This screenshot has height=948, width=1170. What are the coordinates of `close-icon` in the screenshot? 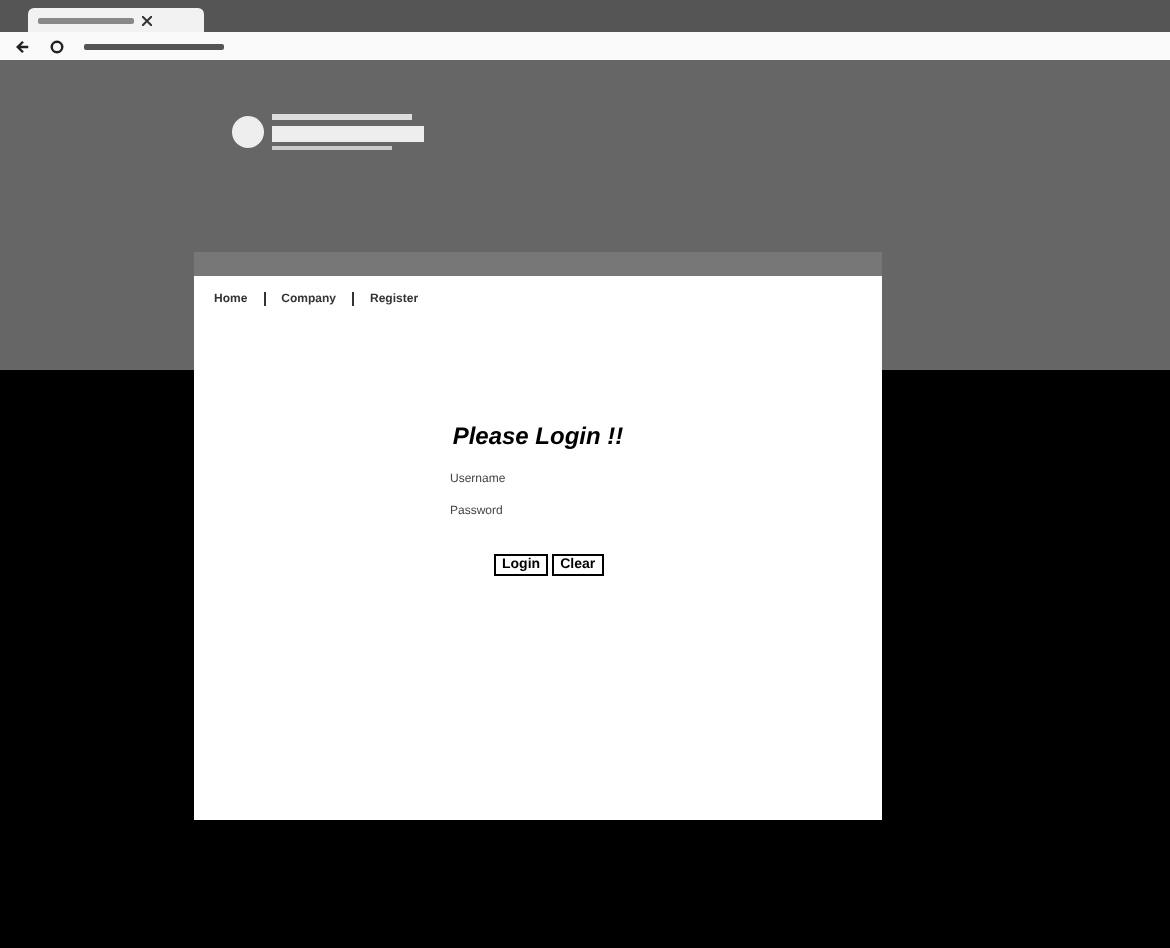 It's located at (147, 20).